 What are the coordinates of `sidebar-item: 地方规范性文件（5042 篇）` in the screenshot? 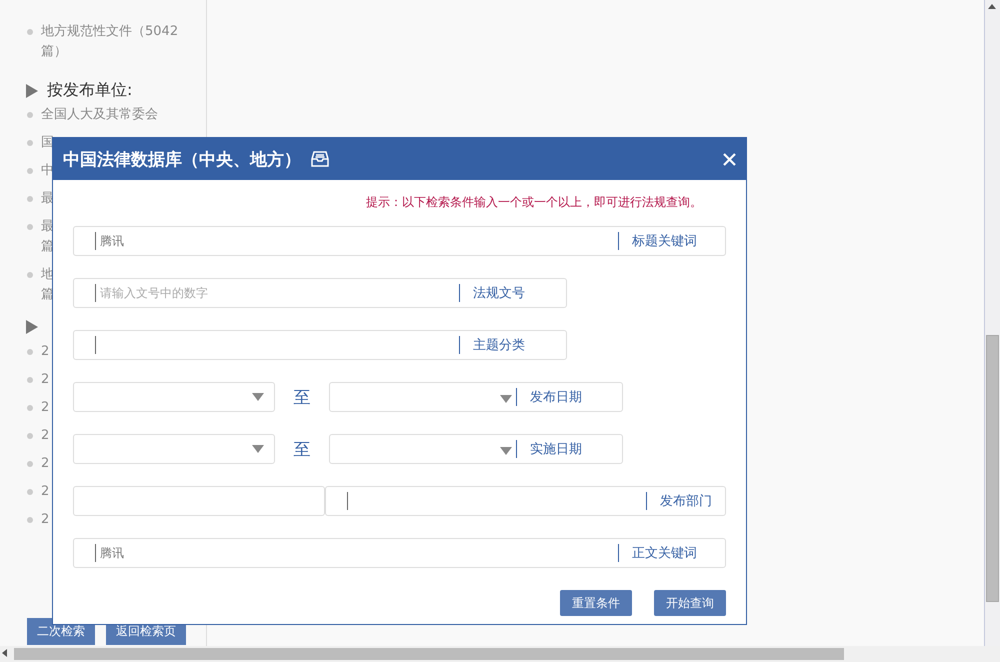 It's located at (109, 42).